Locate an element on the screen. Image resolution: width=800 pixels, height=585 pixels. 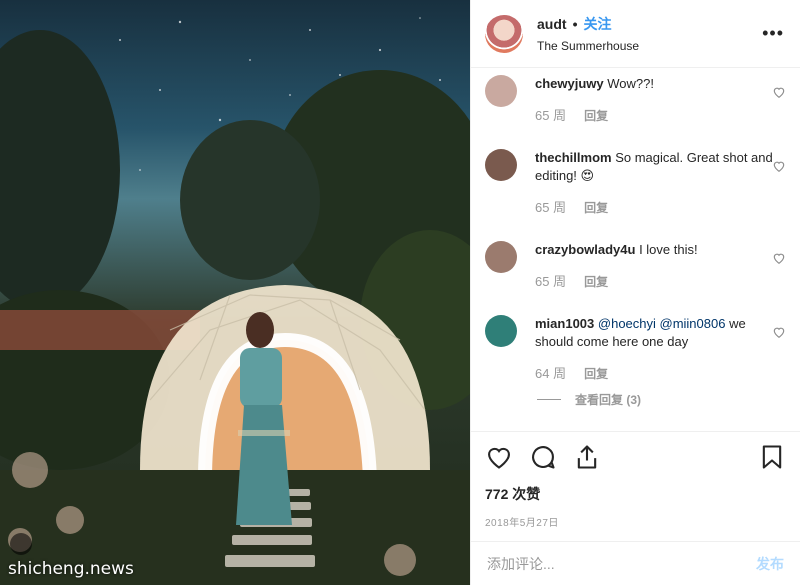
comment-meta: 64 周 回复 is located at coordinates (660, 374).